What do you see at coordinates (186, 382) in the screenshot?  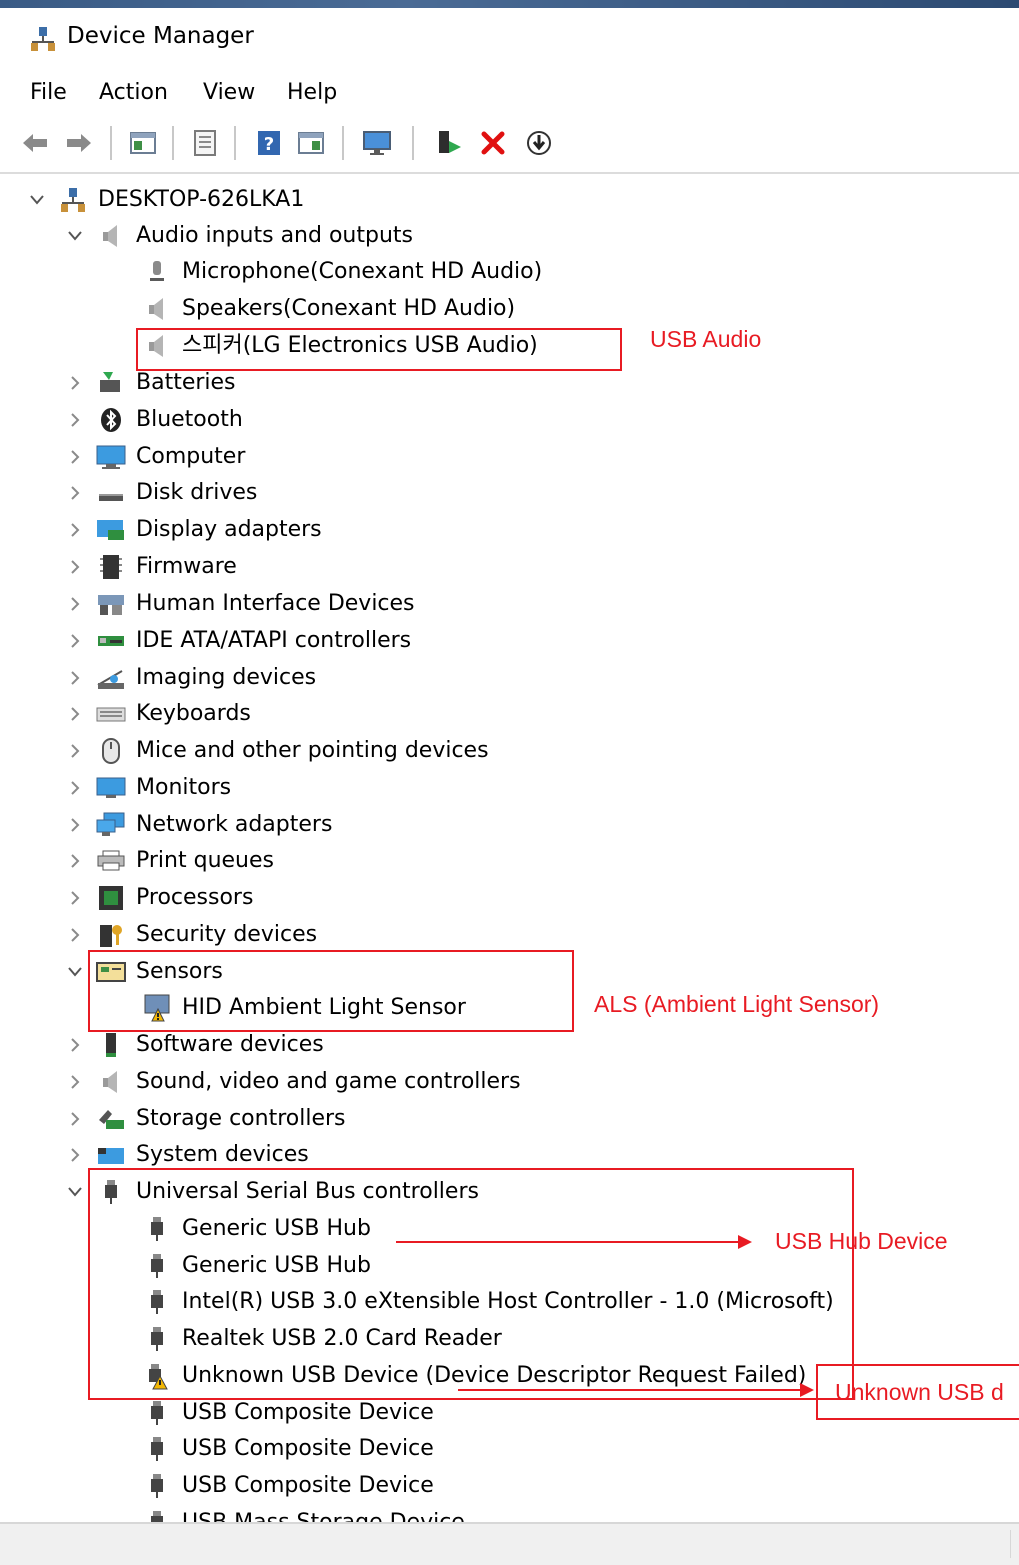 I see `category-label: Batteries` at bounding box center [186, 382].